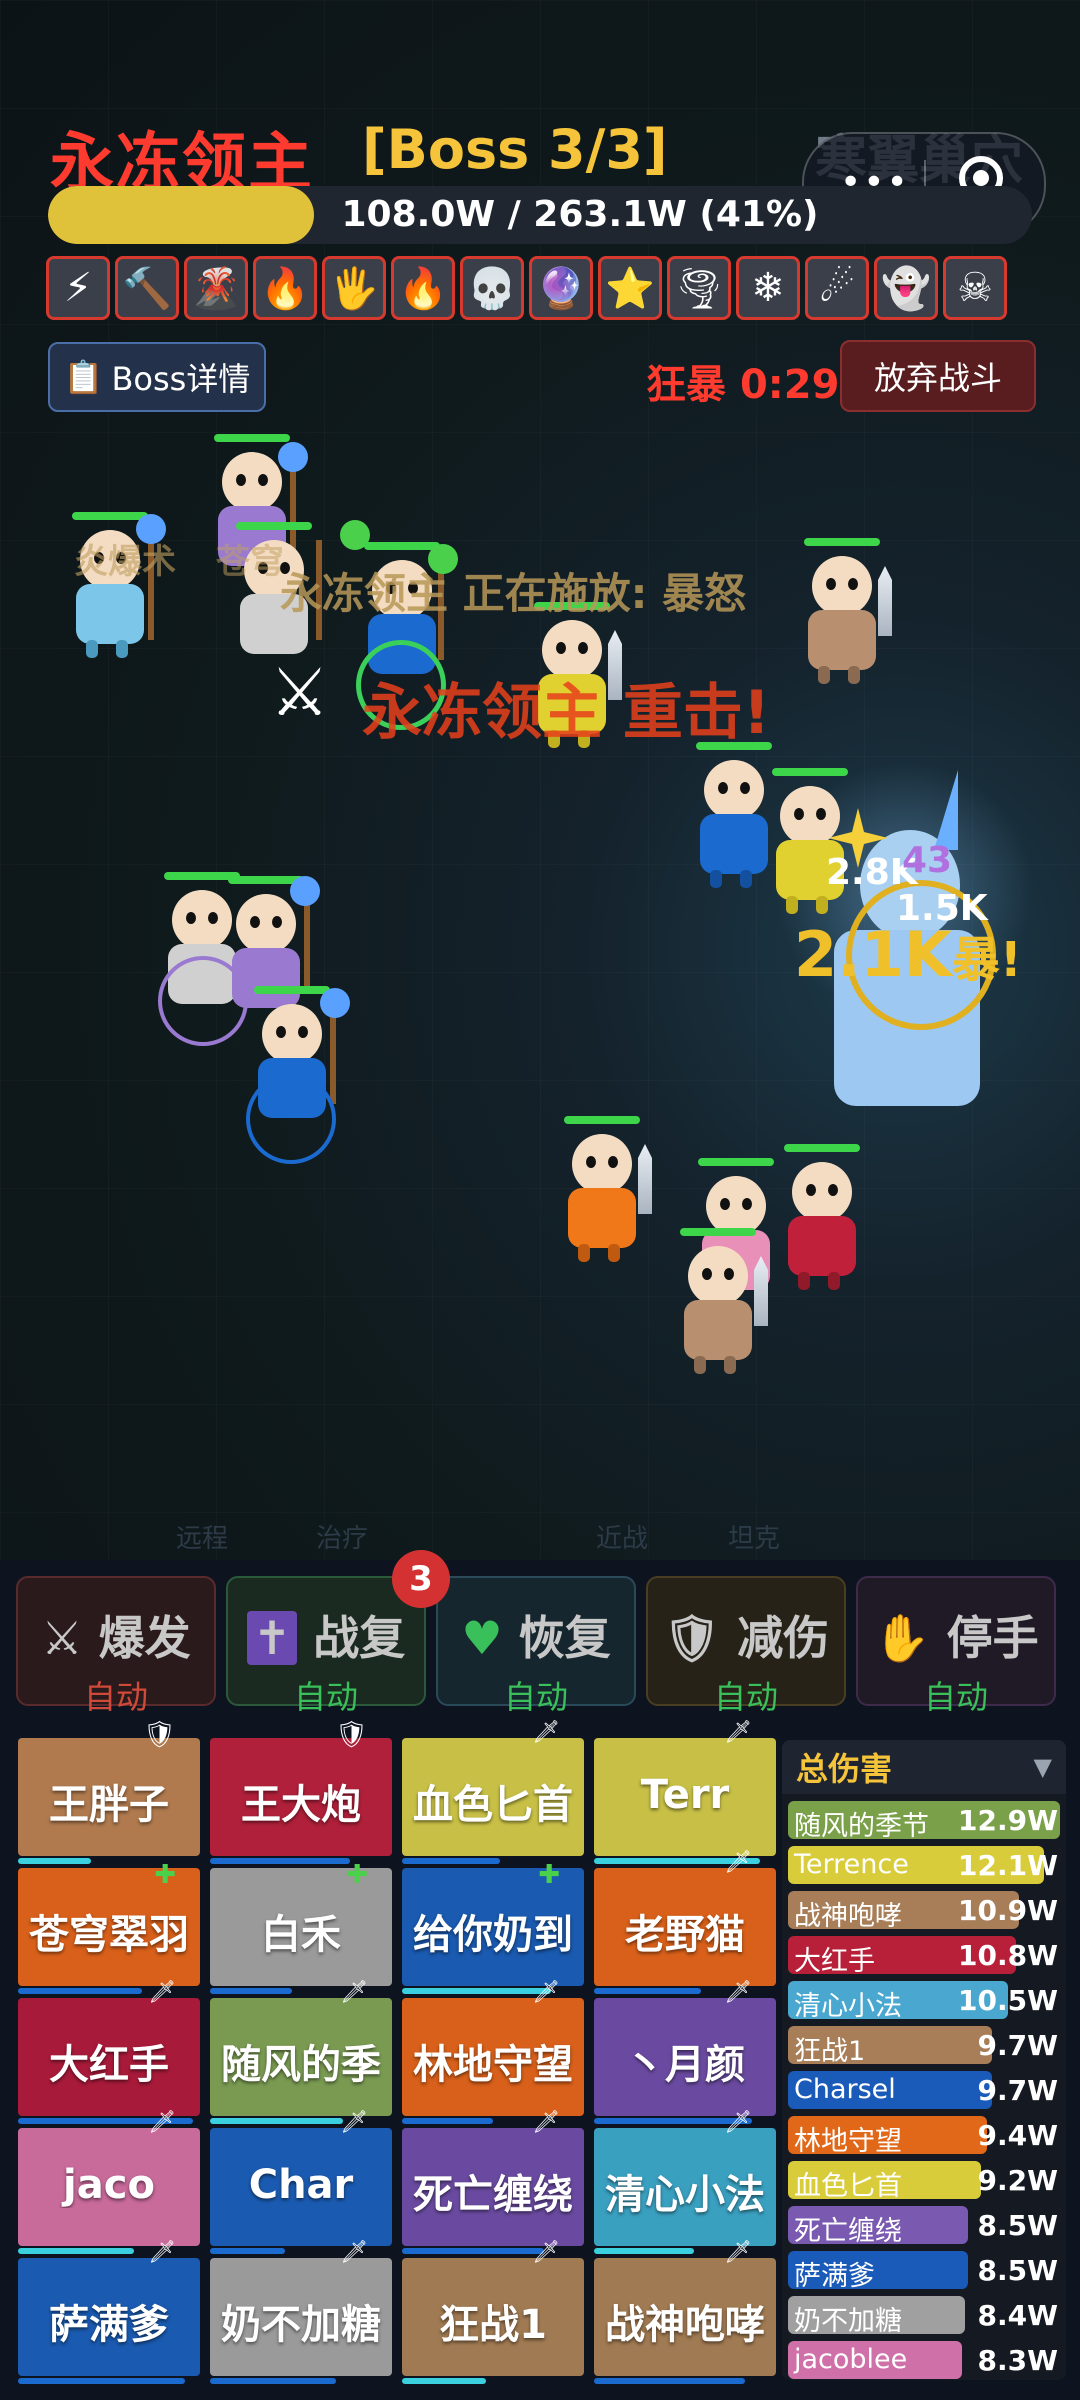 The image size is (1080, 2400). I want to click on boss-buff-icon: 🌋, so click(216, 288).